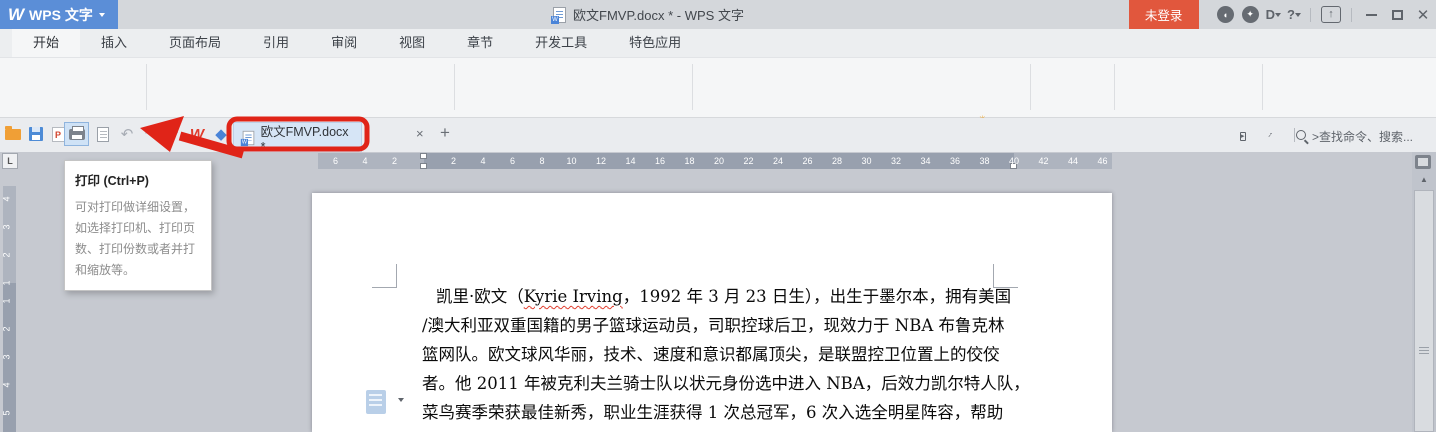 Image resolution: width=1436 pixels, height=432 pixels. What do you see at coordinates (896, 161) in the screenshot?
I see `ruler-number: 32` at bounding box center [896, 161].